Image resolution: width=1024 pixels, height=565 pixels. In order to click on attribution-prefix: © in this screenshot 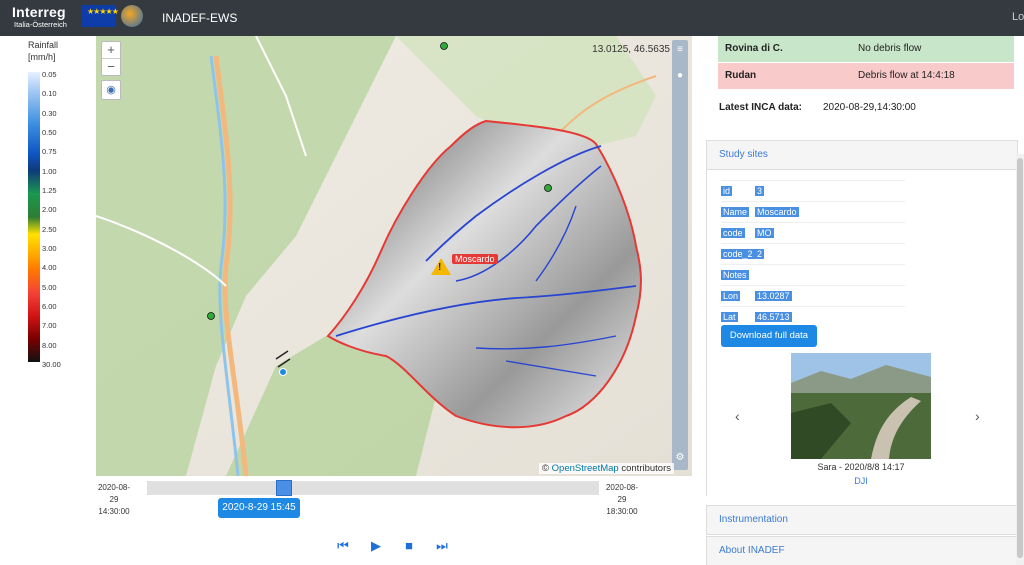, I will do `click(545, 468)`.